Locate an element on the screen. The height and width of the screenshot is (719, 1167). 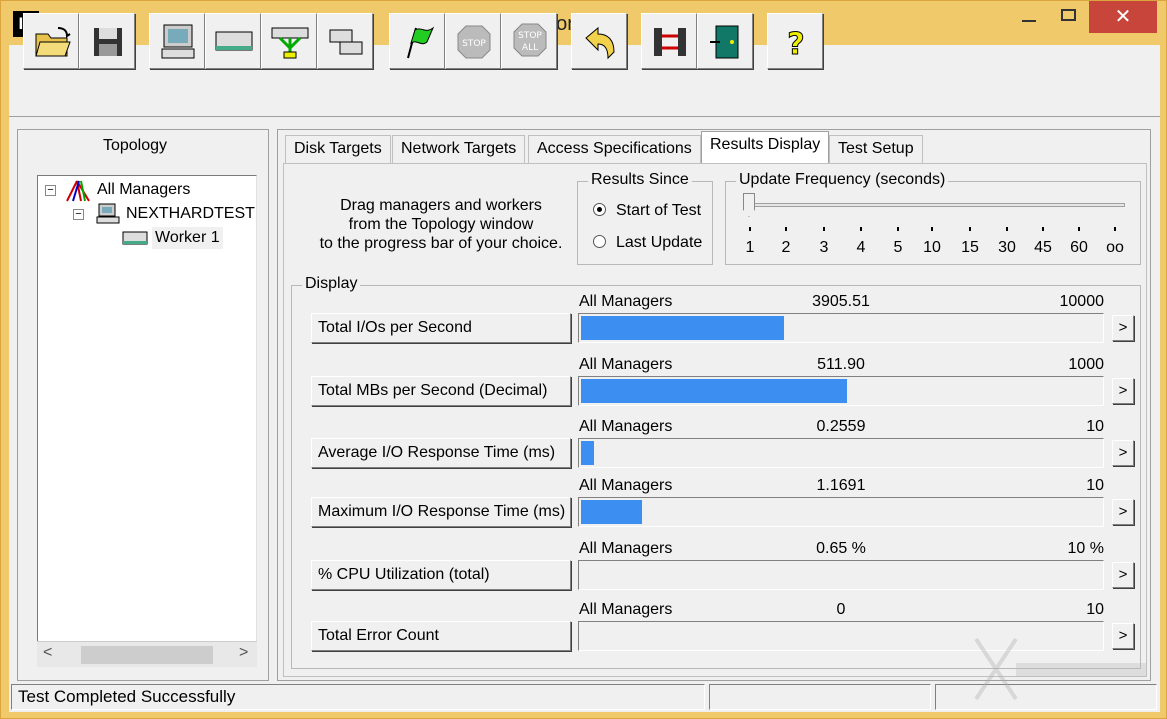
slider-tick-label: 15 is located at coordinates (970, 247).